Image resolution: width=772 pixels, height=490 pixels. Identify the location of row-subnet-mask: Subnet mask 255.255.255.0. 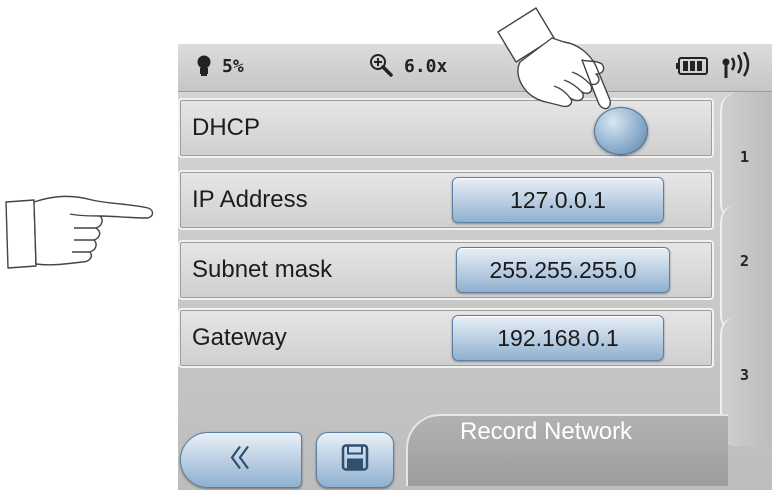
(446, 270).